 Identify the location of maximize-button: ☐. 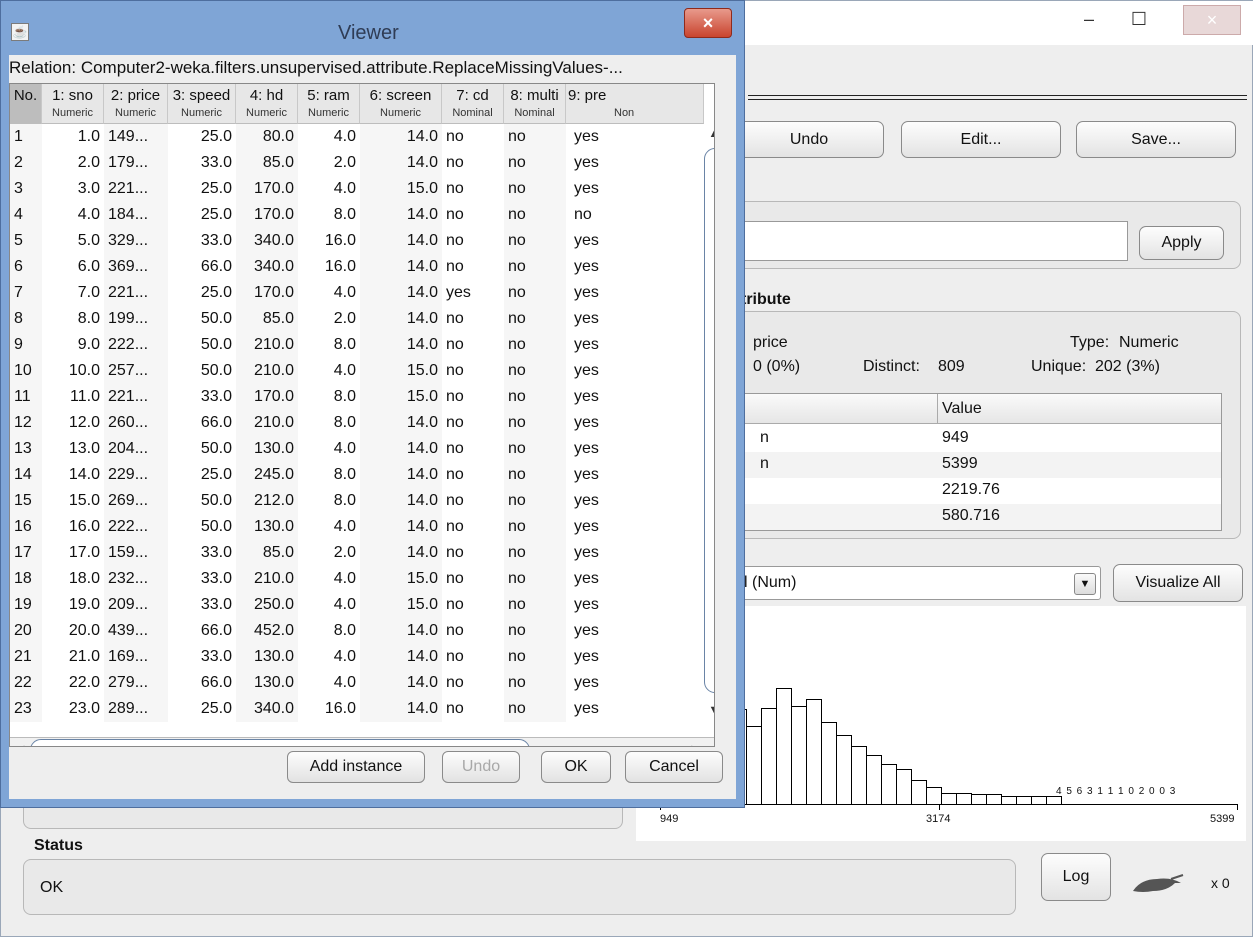
(1139, 20).